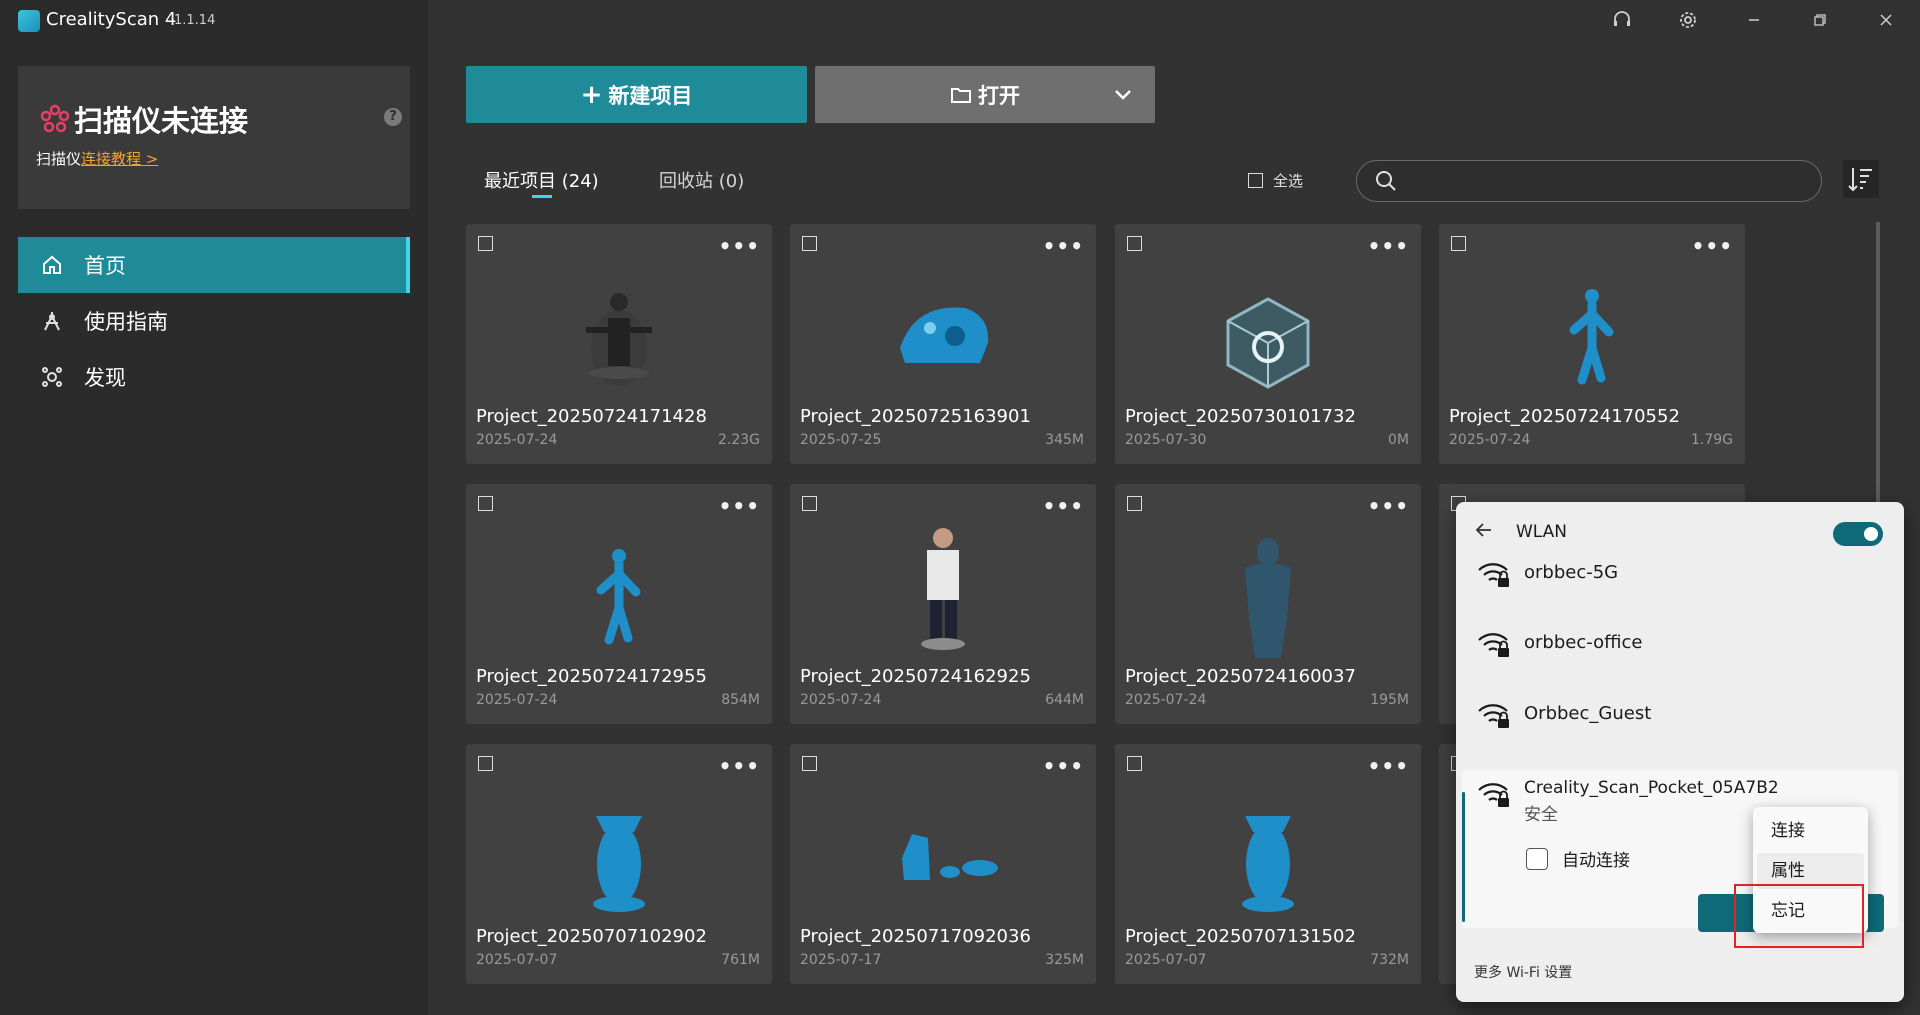  Describe the element at coordinates (943, 604) in the screenshot. I see `project-card: ••• Project_20250724162925 2025-07-24 644M` at that location.